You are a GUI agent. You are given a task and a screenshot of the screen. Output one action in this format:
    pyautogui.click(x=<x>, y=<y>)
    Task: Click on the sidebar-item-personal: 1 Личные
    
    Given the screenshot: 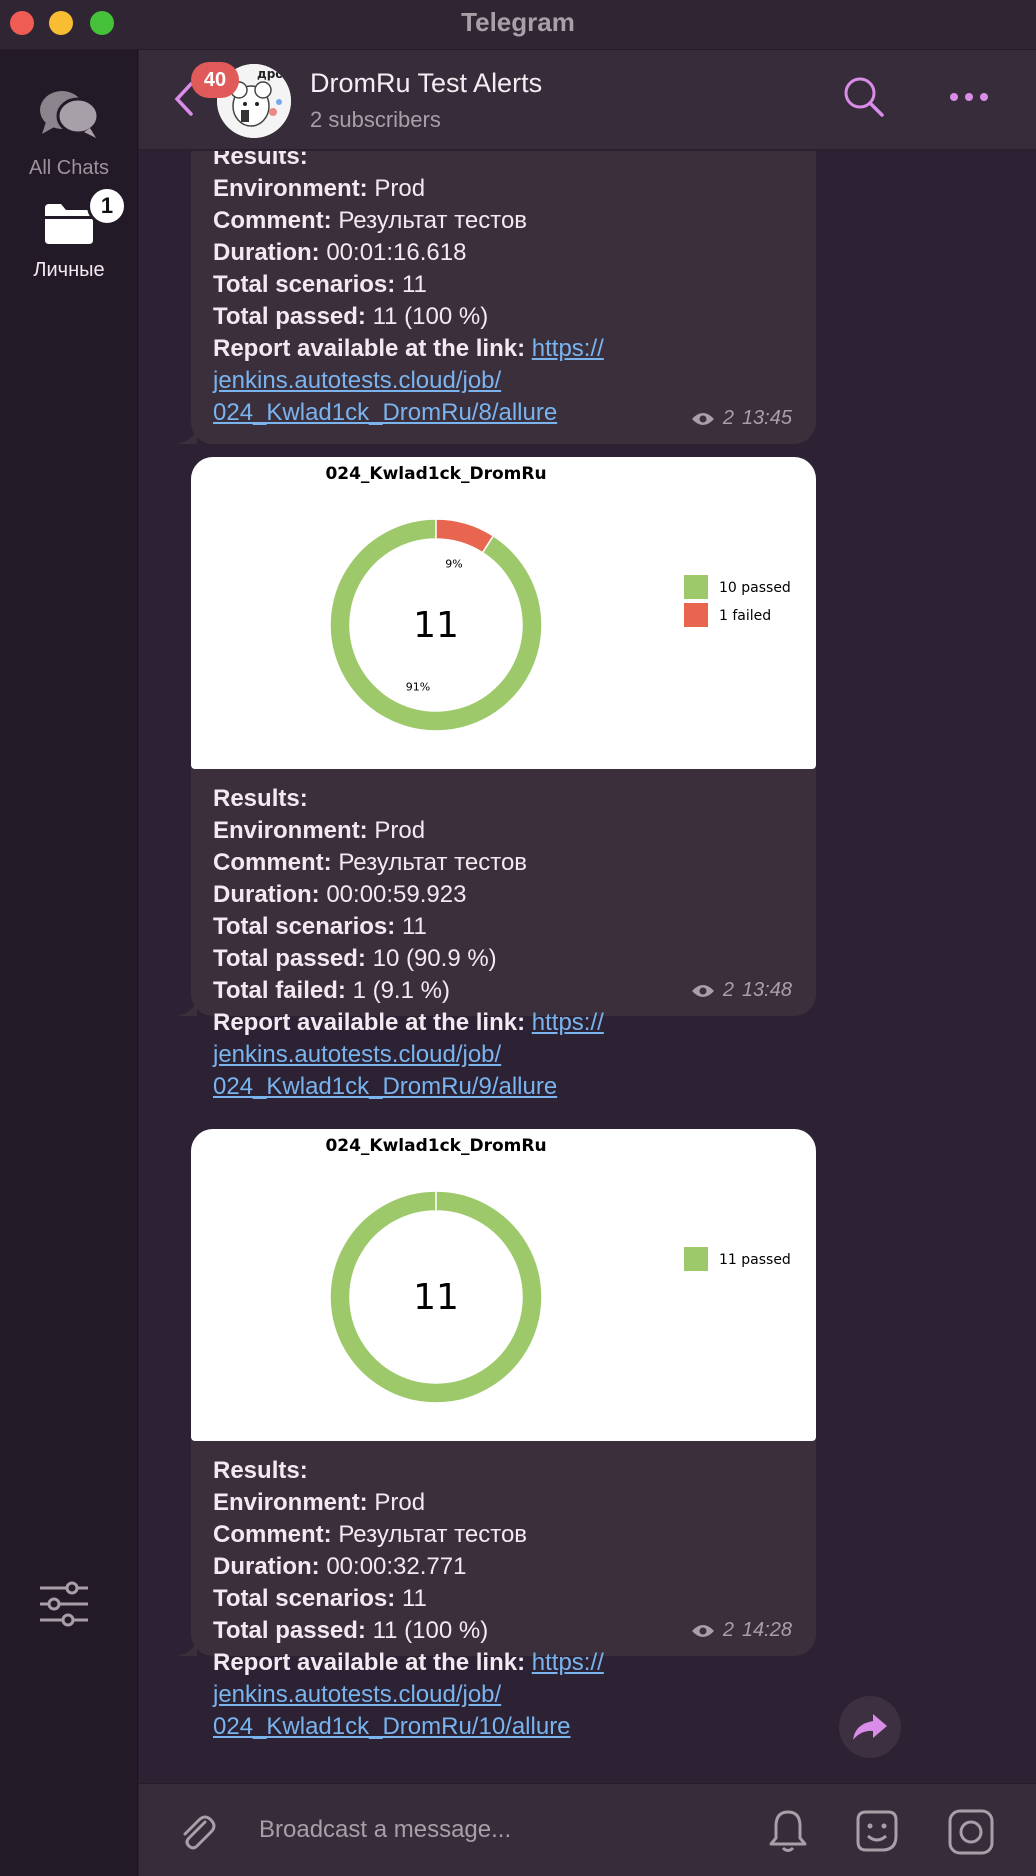 What is the action you would take?
    pyautogui.click(x=69, y=234)
    